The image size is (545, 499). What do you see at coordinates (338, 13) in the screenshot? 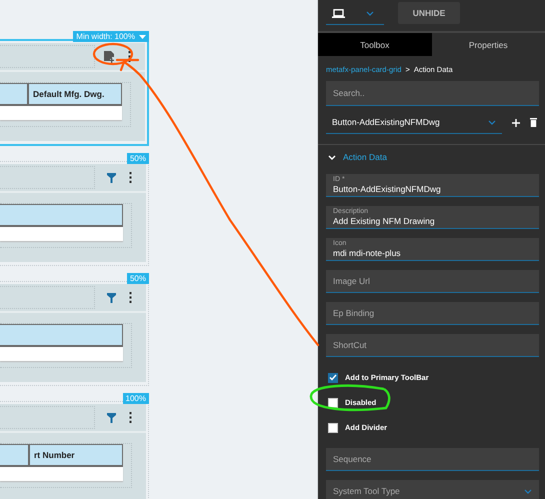
I see `laptop-icon` at bounding box center [338, 13].